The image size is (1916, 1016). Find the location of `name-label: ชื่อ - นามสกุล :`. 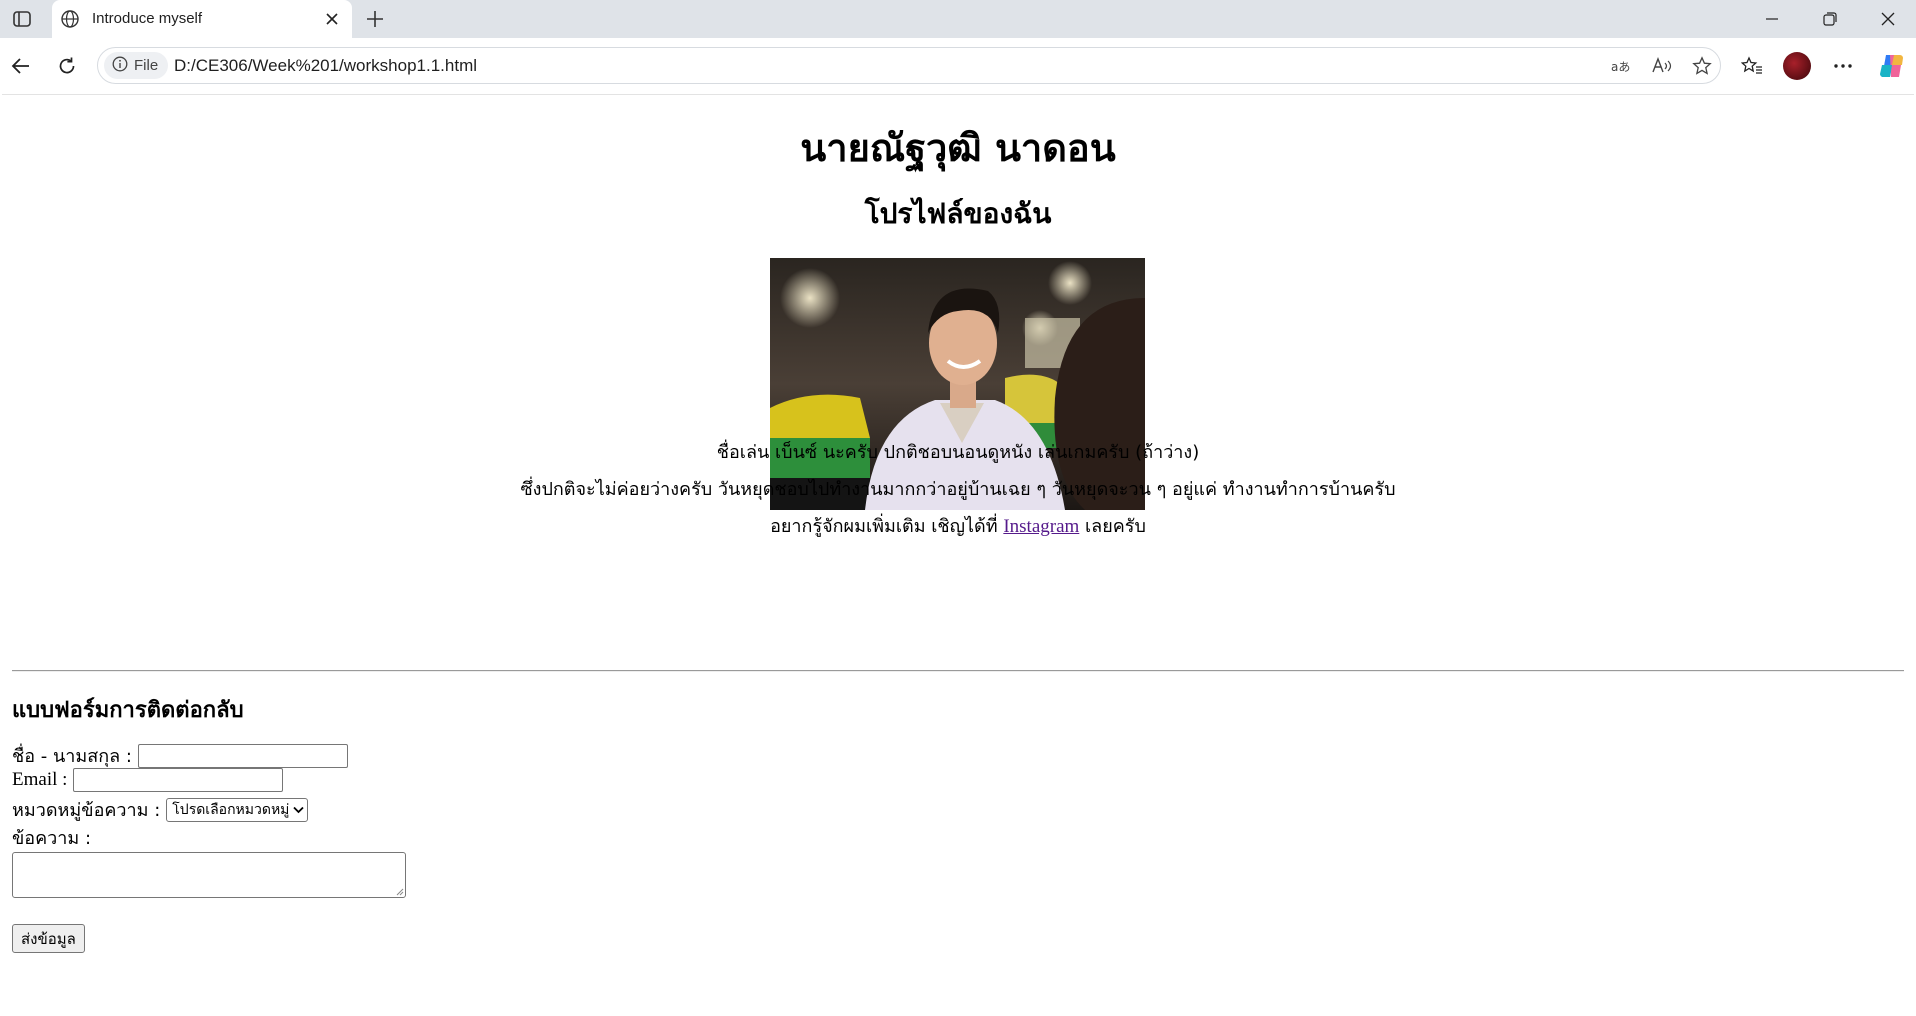

name-label: ชื่อ - นามสกุล : is located at coordinates (72, 756).